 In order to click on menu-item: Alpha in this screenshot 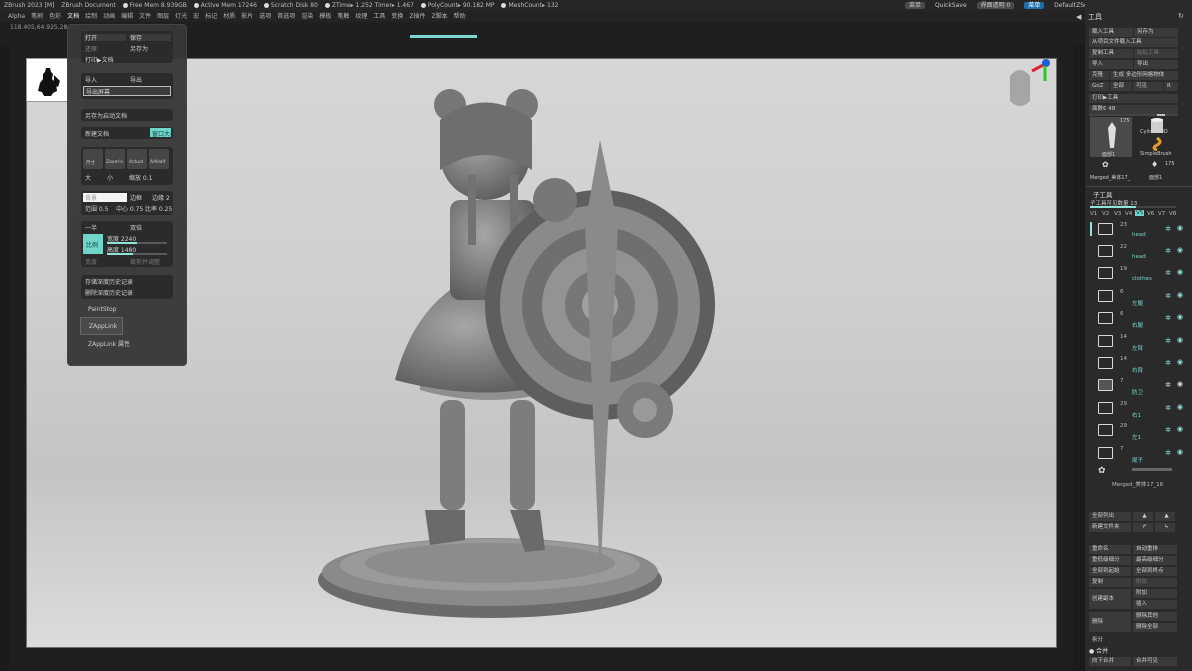, I will do `click(16, 16)`.